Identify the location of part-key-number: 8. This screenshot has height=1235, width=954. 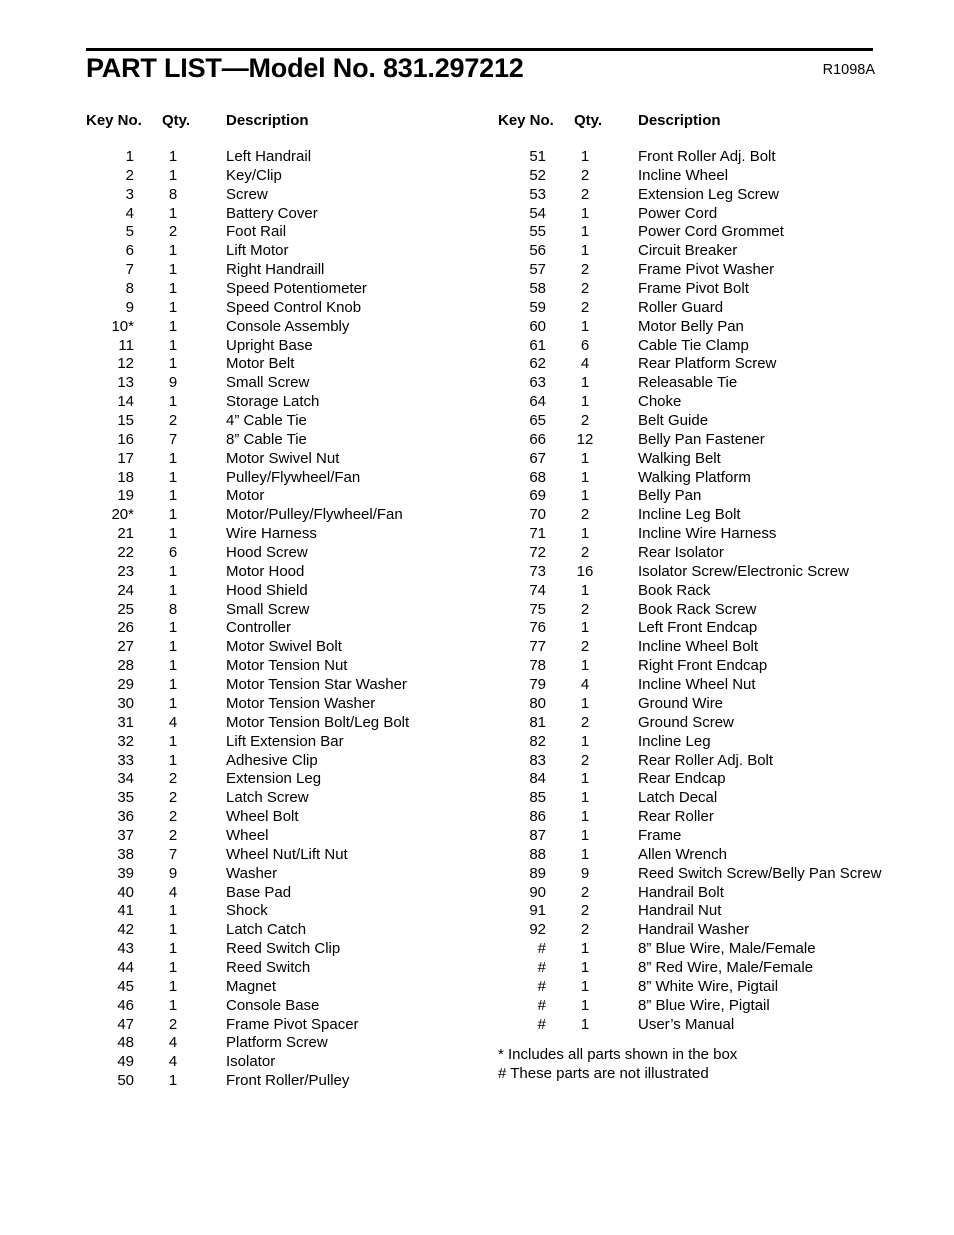
(129, 289).